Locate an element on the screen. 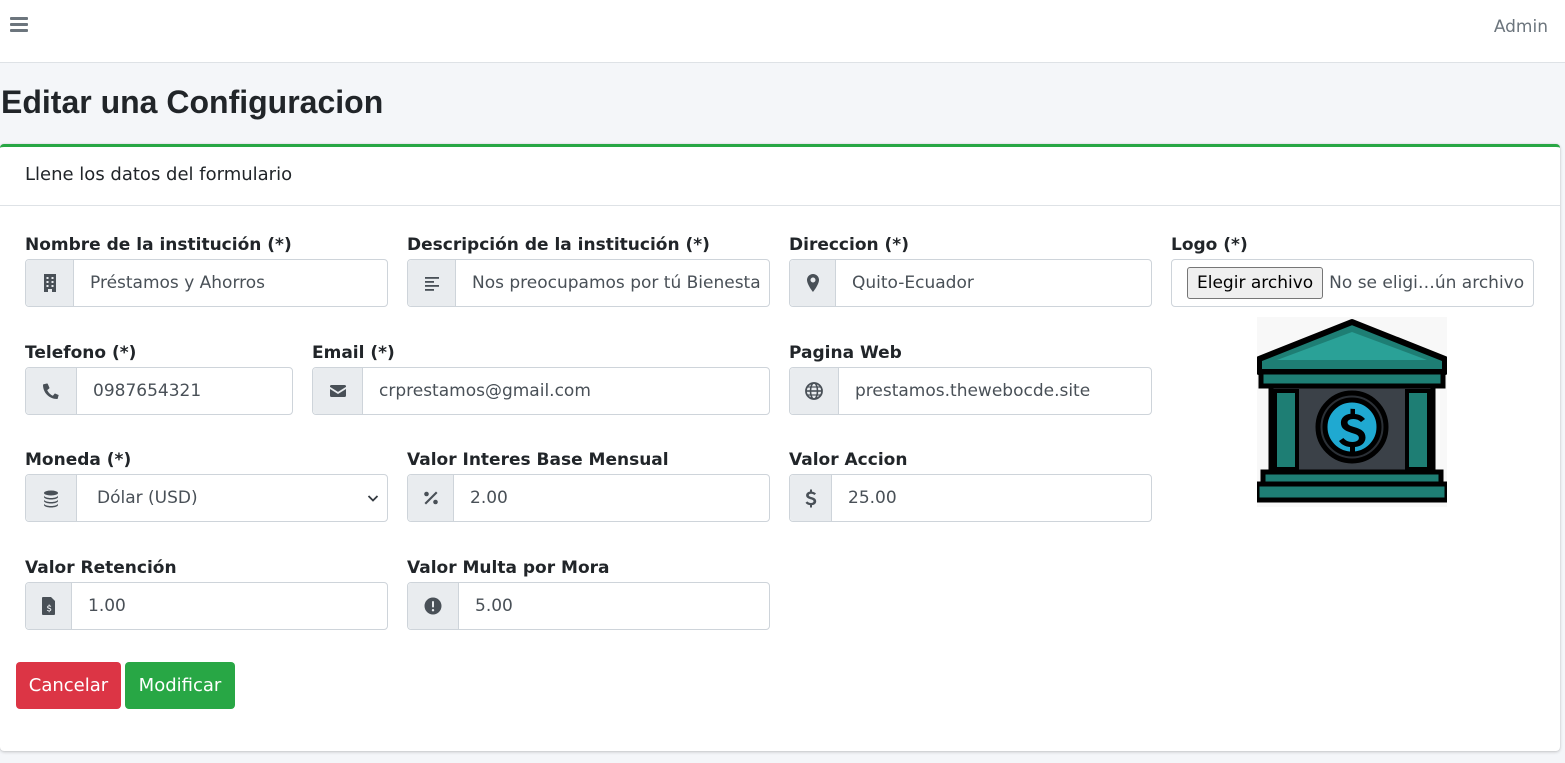 This screenshot has width=1565, height=763. input-telefono-value: 0987654321 is located at coordinates (184, 391).